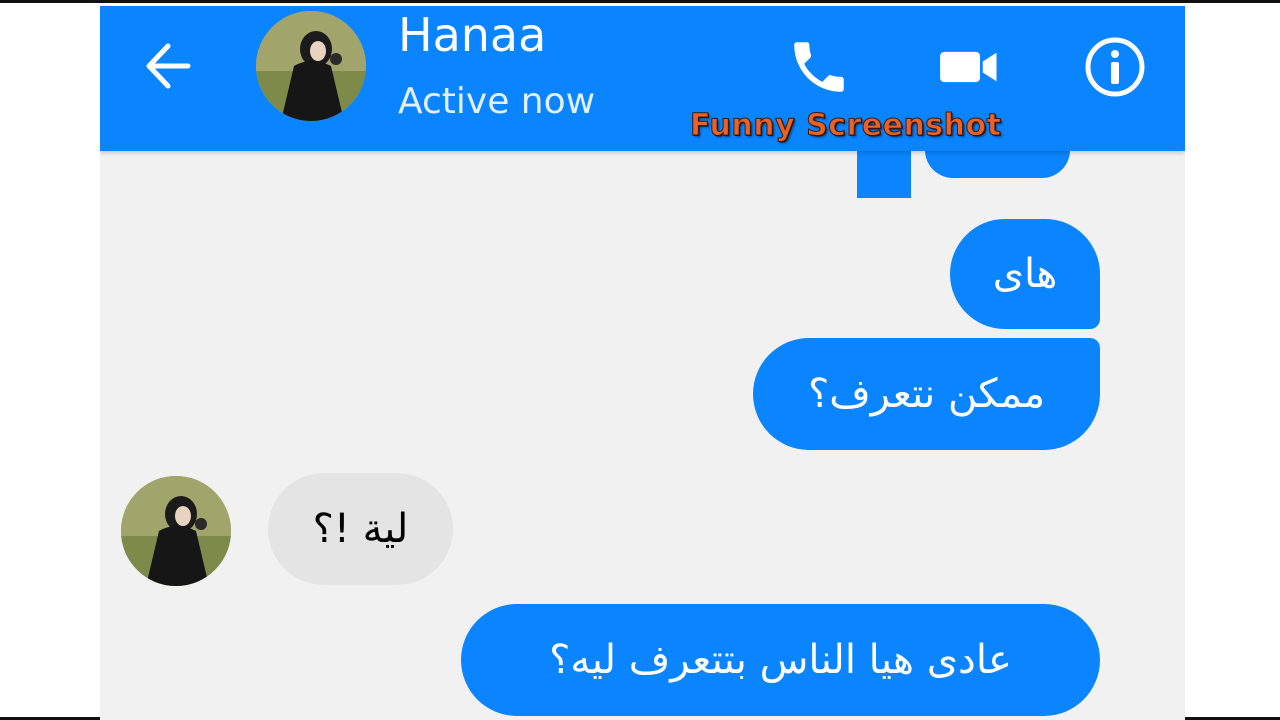 Image resolution: width=1280 pixels, height=720 pixels. I want to click on contact-photo, so click(311, 66).